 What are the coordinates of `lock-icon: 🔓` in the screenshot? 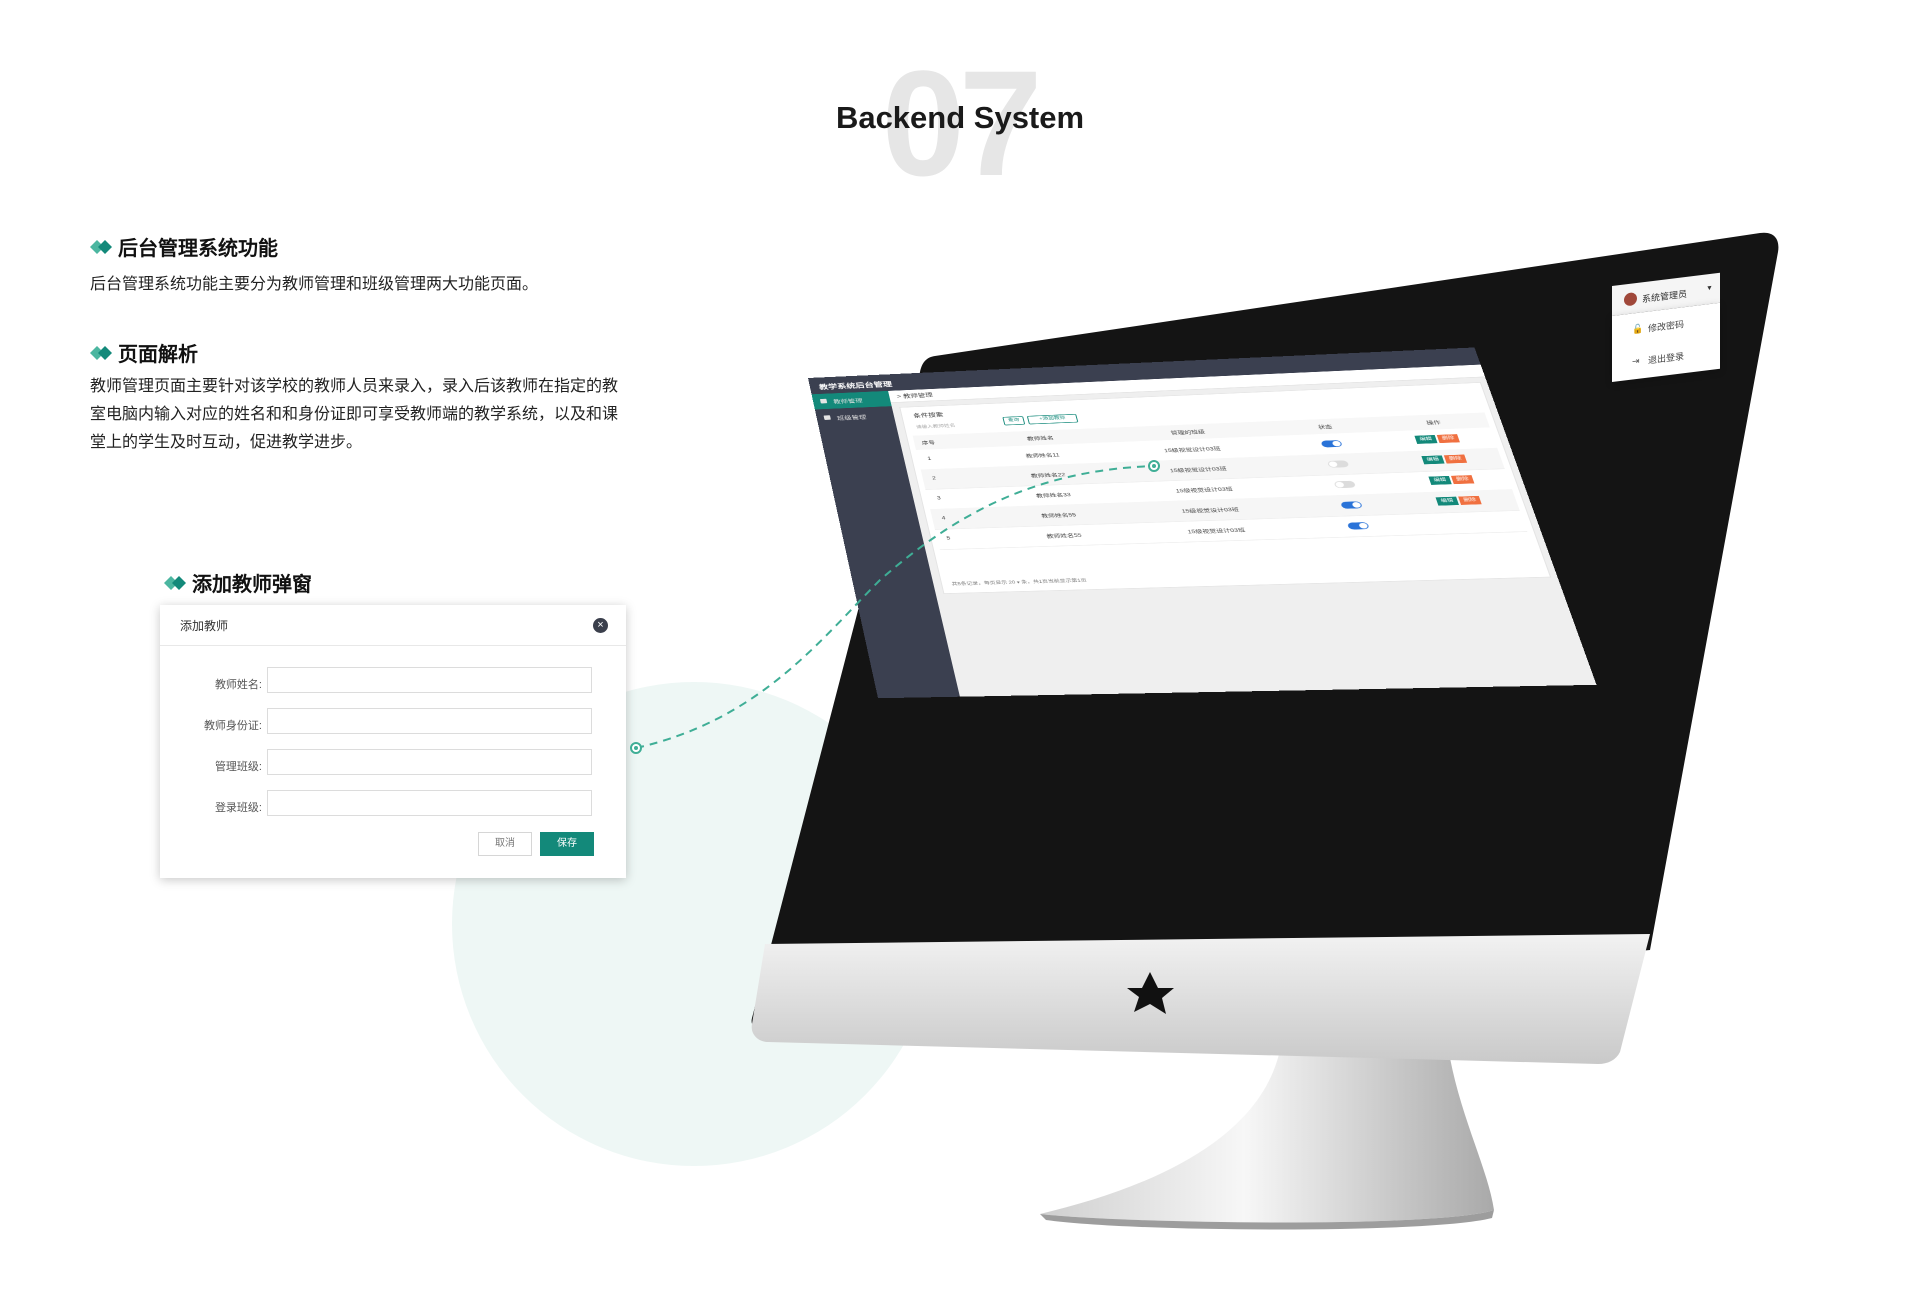 It's located at (1638, 329).